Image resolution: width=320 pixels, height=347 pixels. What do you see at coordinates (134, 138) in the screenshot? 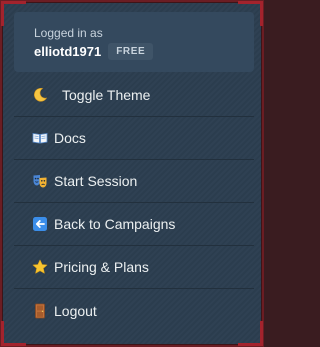
I see `docs-item: Docs` at bounding box center [134, 138].